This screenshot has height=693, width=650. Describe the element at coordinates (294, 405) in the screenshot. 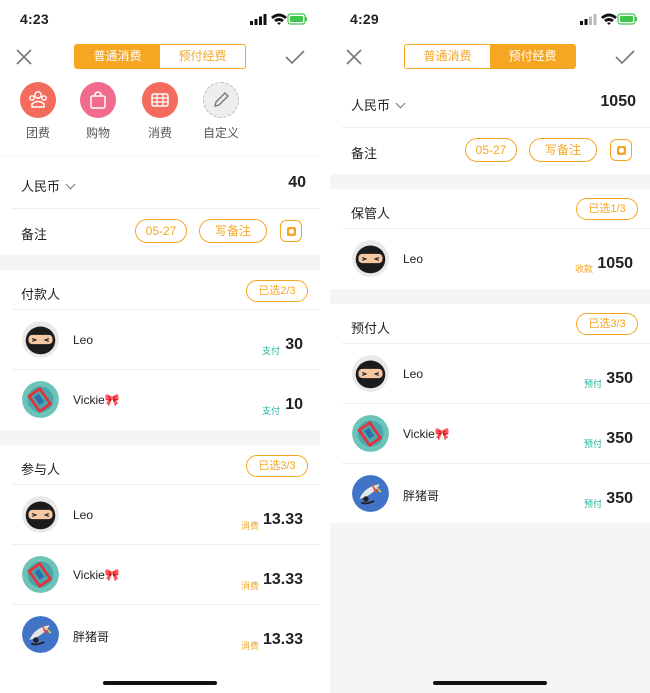

I see `pay-amount: 10` at that location.